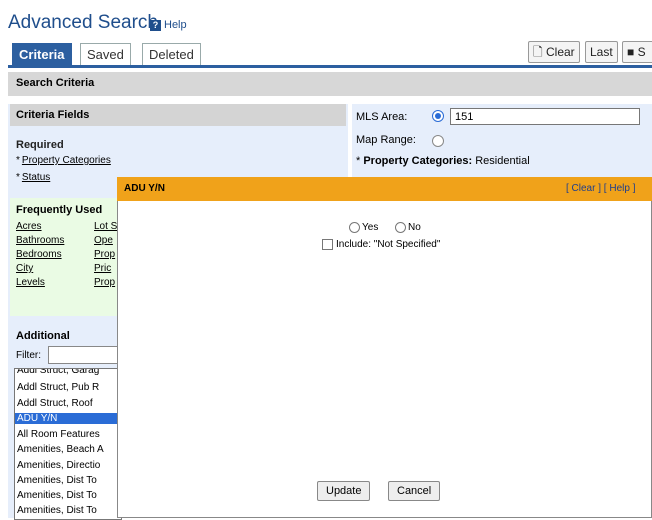  What do you see at coordinates (414, 491) in the screenshot?
I see `cancel-button: Cancel` at bounding box center [414, 491].